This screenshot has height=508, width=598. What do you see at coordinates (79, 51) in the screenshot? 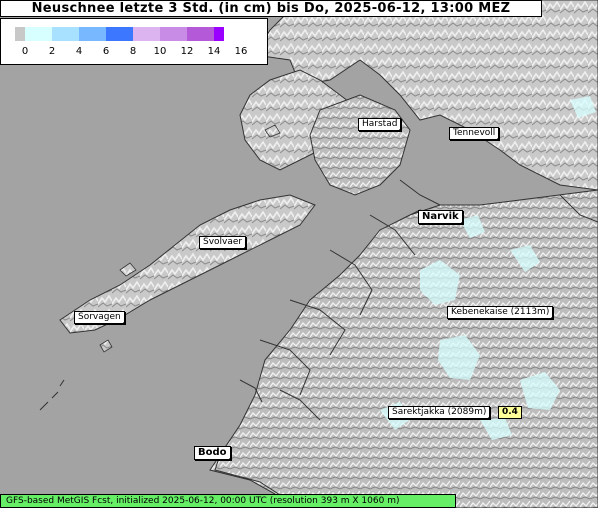
I see `legend-tick-label: 4` at bounding box center [79, 51].